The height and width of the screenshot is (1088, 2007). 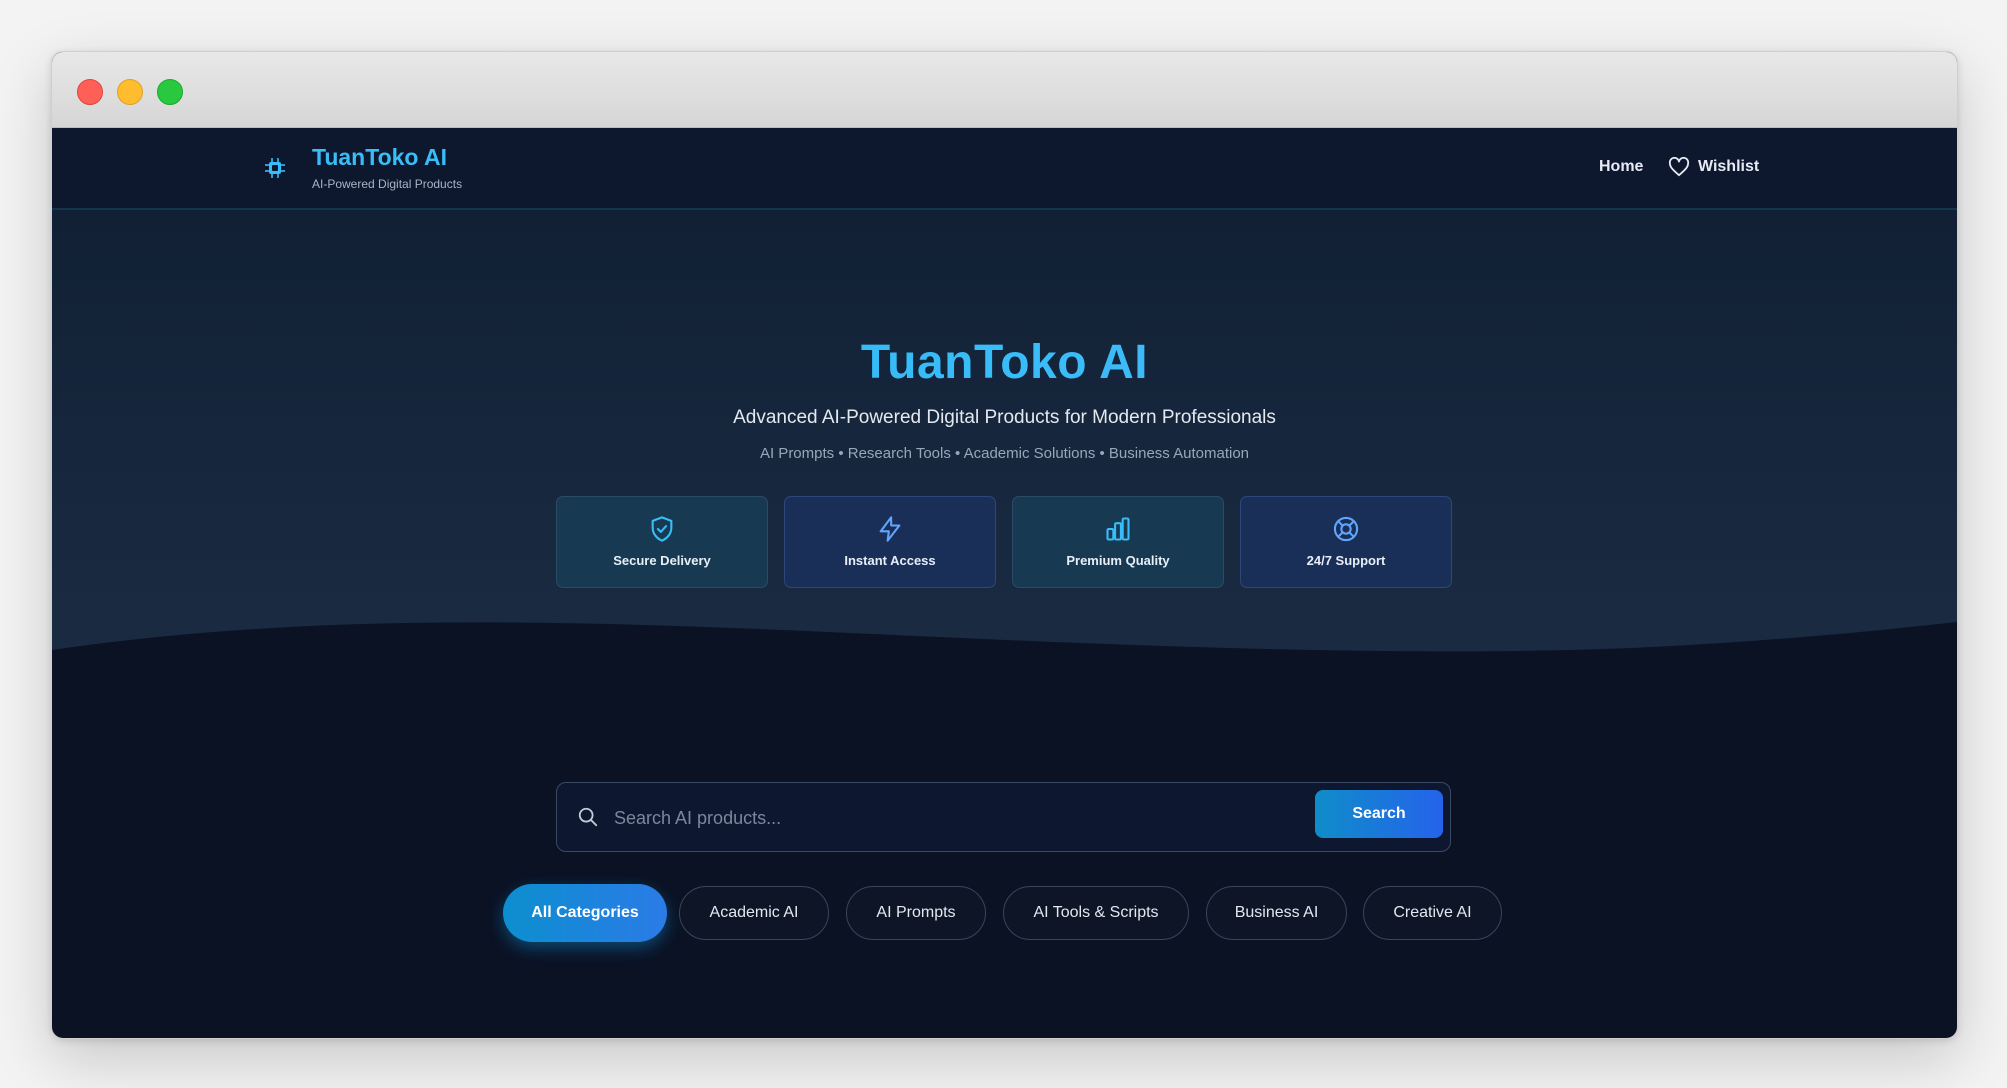 I want to click on hero-title: TuanToko AI, so click(x=1004, y=362).